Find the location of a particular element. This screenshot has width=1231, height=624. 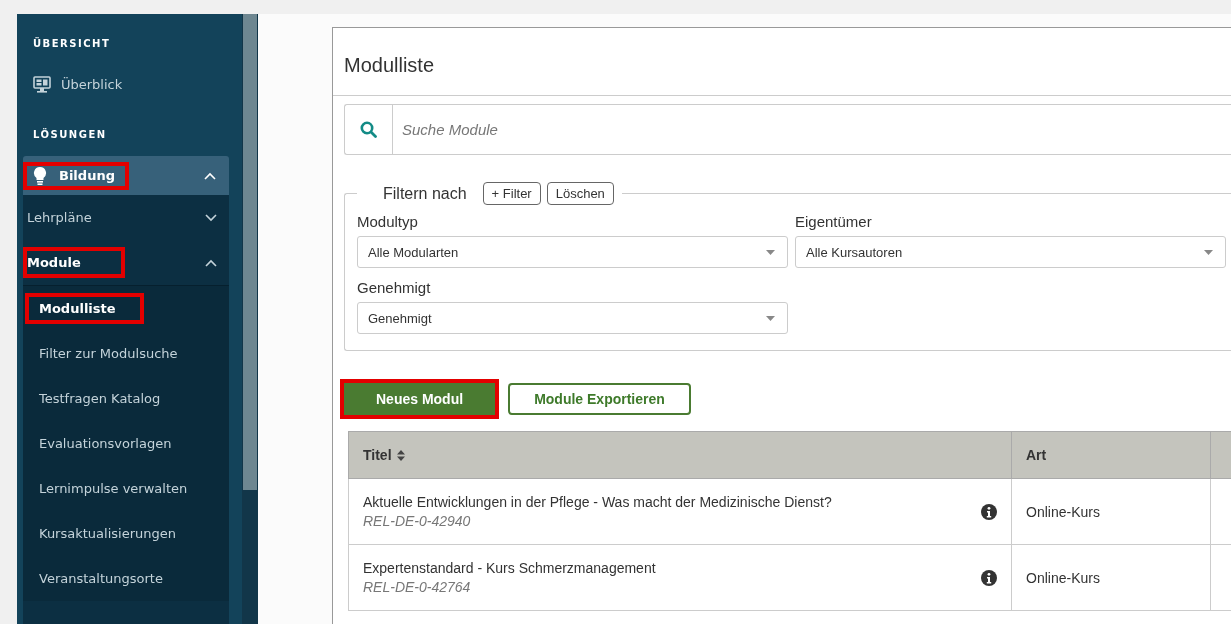

dashboard-icon is located at coordinates (42, 84).